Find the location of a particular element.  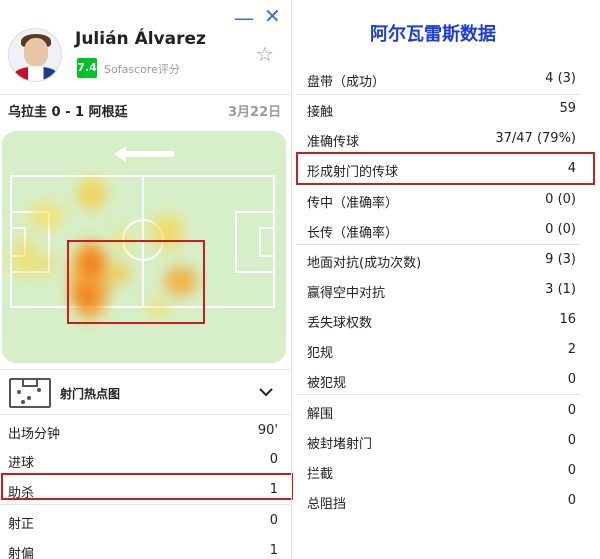

stat-value-total-blocks: 0 is located at coordinates (571, 500).